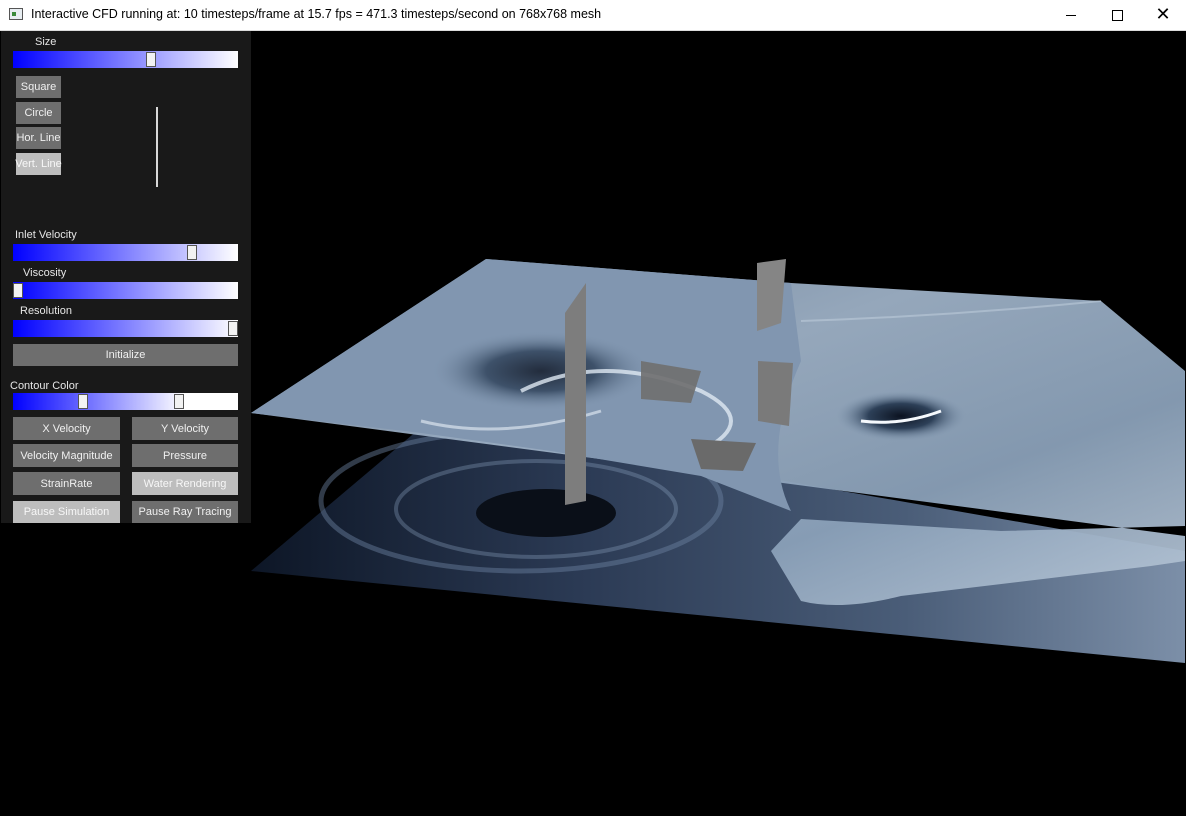 The height and width of the screenshot is (816, 1186). I want to click on minimize-icon, so click(1071, 15).